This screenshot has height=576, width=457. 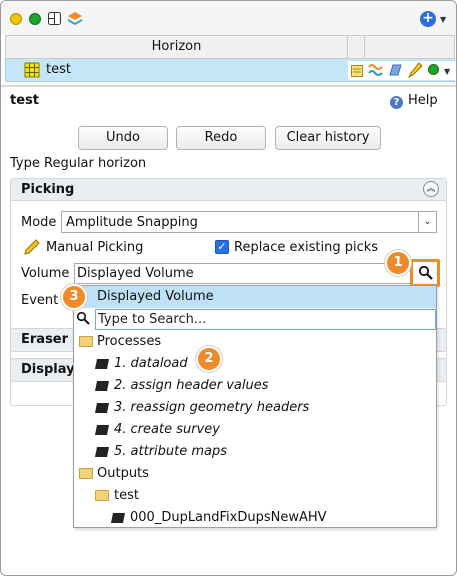 What do you see at coordinates (433, 69) in the screenshot?
I see `visibility-icon` at bounding box center [433, 69].